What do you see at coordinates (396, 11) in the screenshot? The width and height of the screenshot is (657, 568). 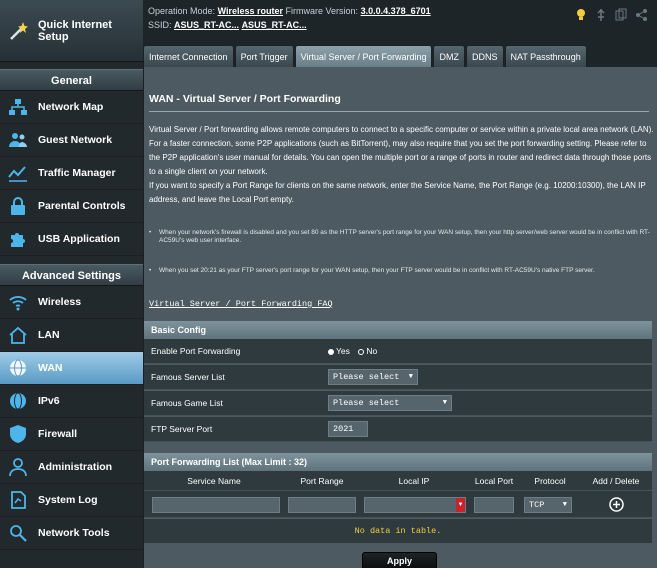 I see `firmware-link: 3.0.0.4.378_6701` at bounding box center [396, 11].